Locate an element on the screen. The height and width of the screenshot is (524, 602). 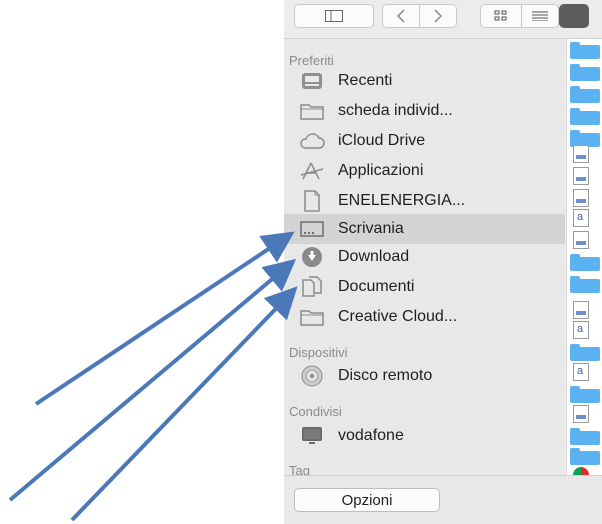
download-icon is located at coordinates (312, 257).